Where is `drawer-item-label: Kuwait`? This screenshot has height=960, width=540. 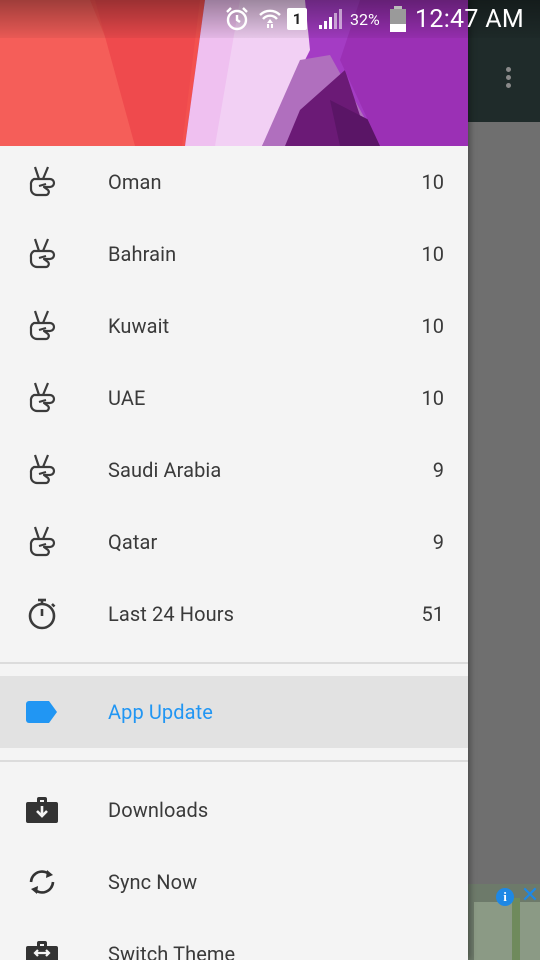
drawer-item-label: Kuwait is located at coordinates (139, 326).